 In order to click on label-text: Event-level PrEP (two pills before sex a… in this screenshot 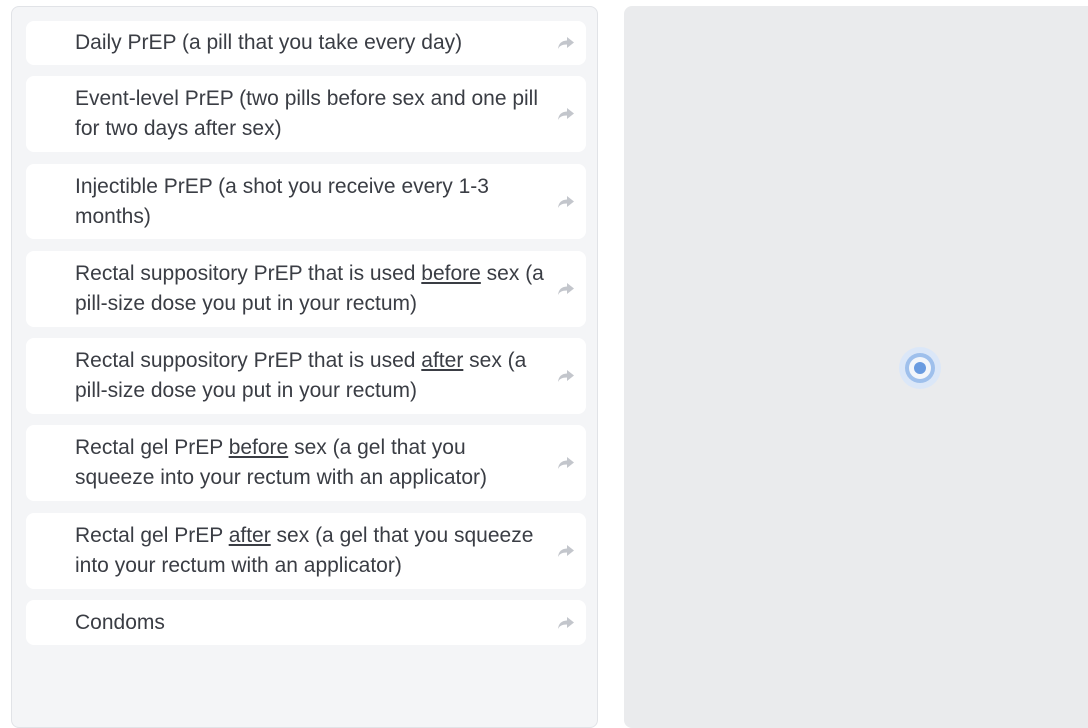, I will do `click(307, 113)`.